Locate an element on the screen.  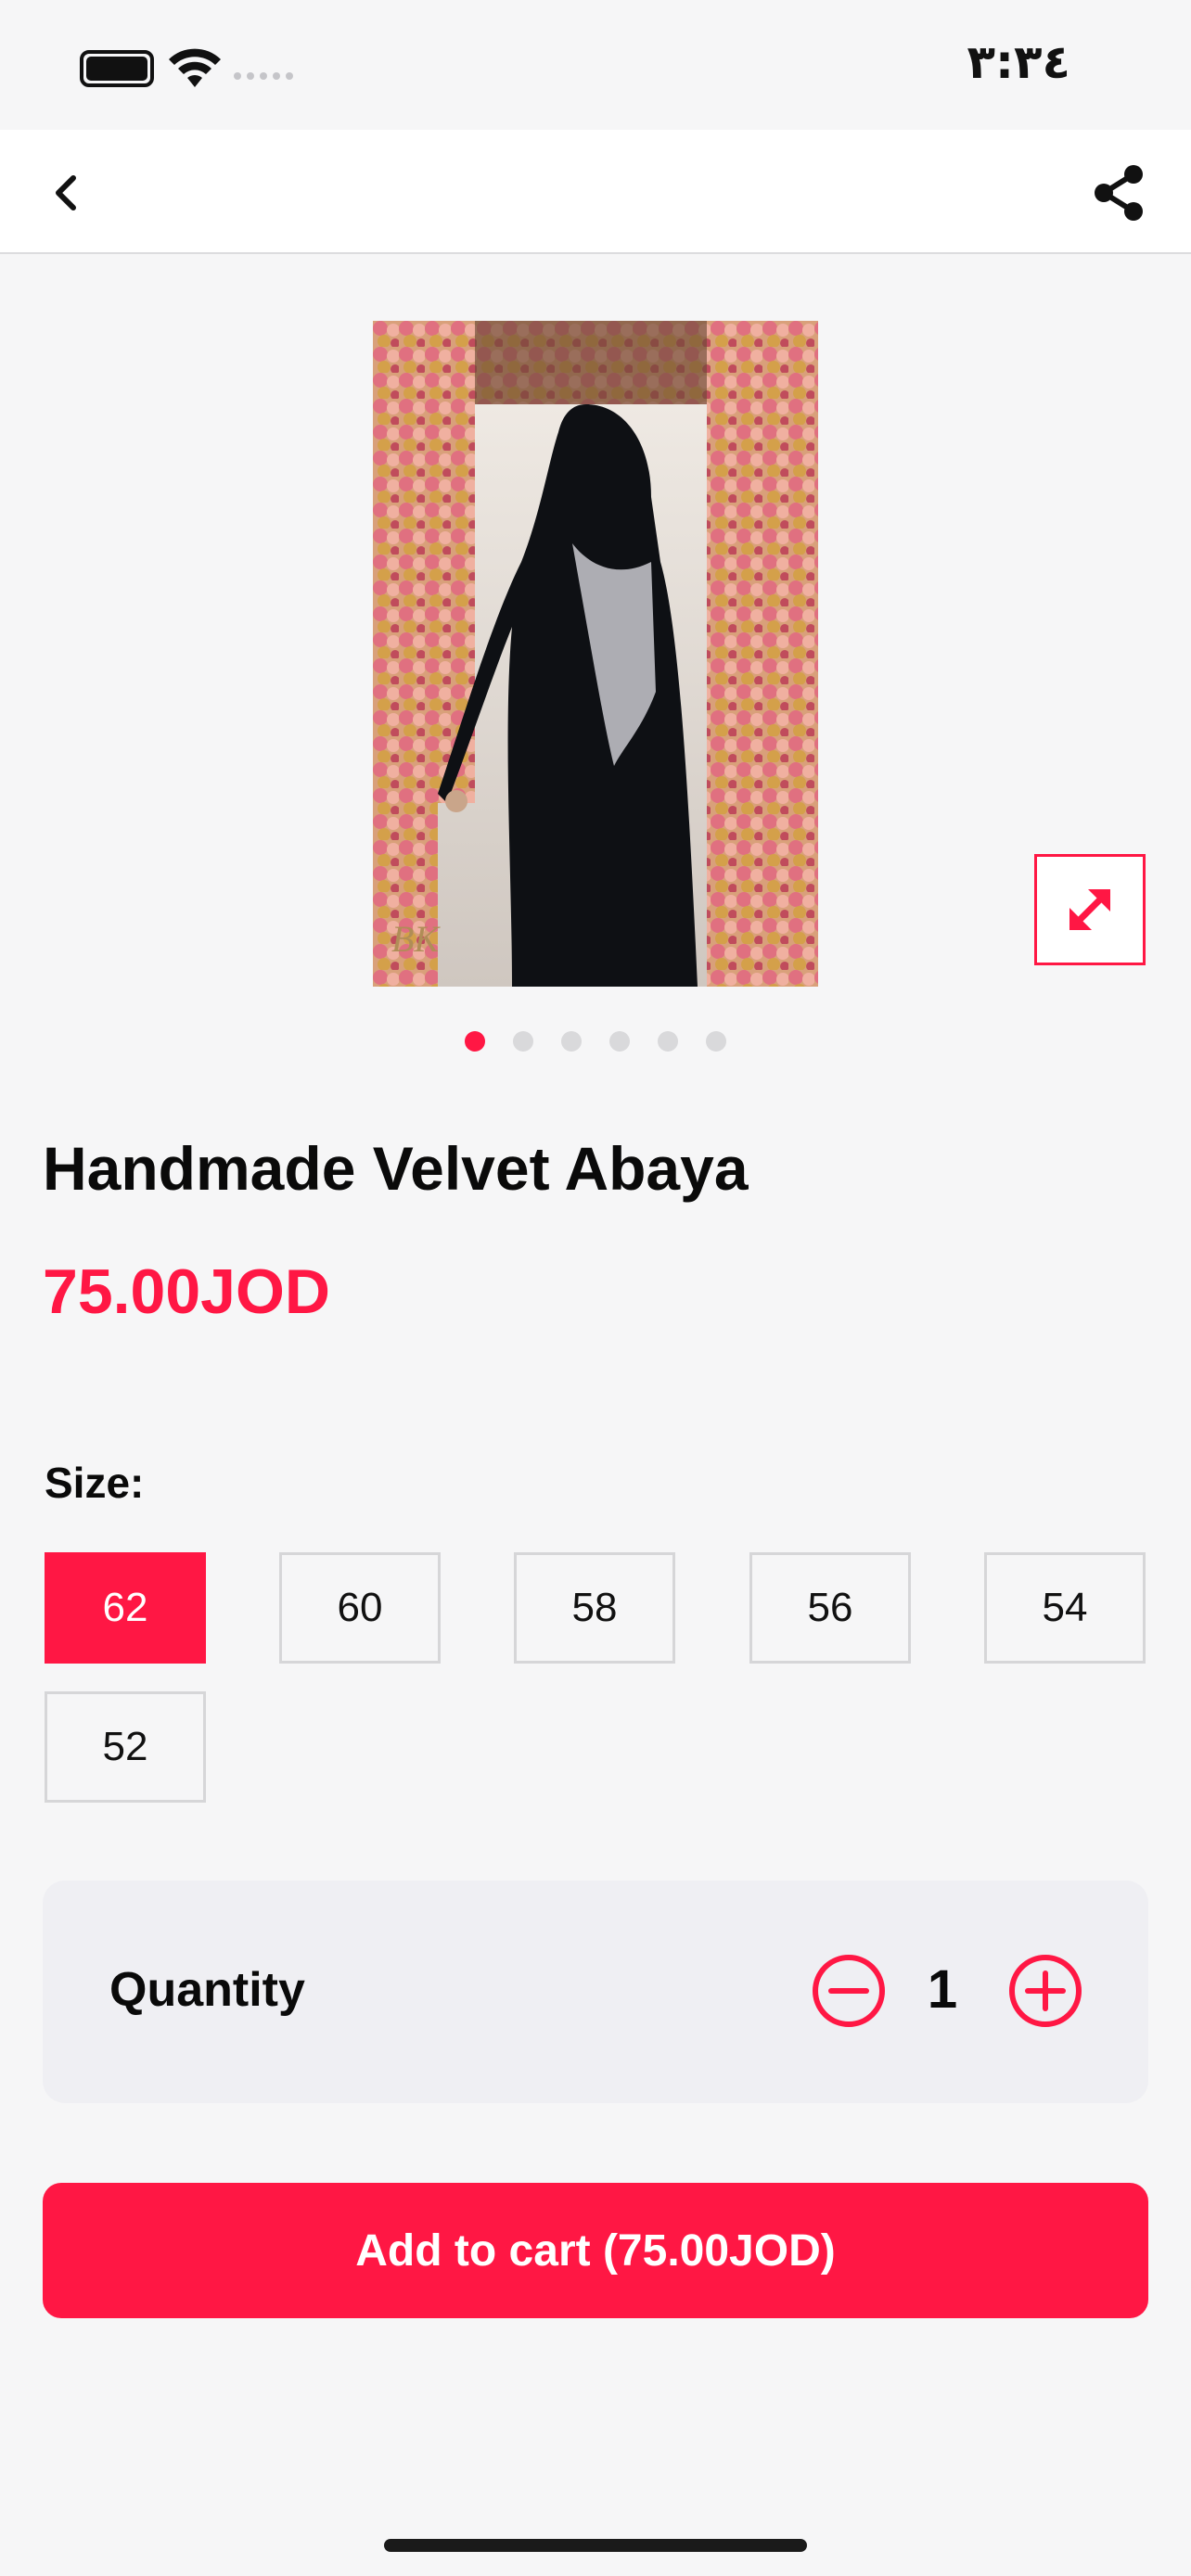
wifi-icon is located at coordinates (195, 67).